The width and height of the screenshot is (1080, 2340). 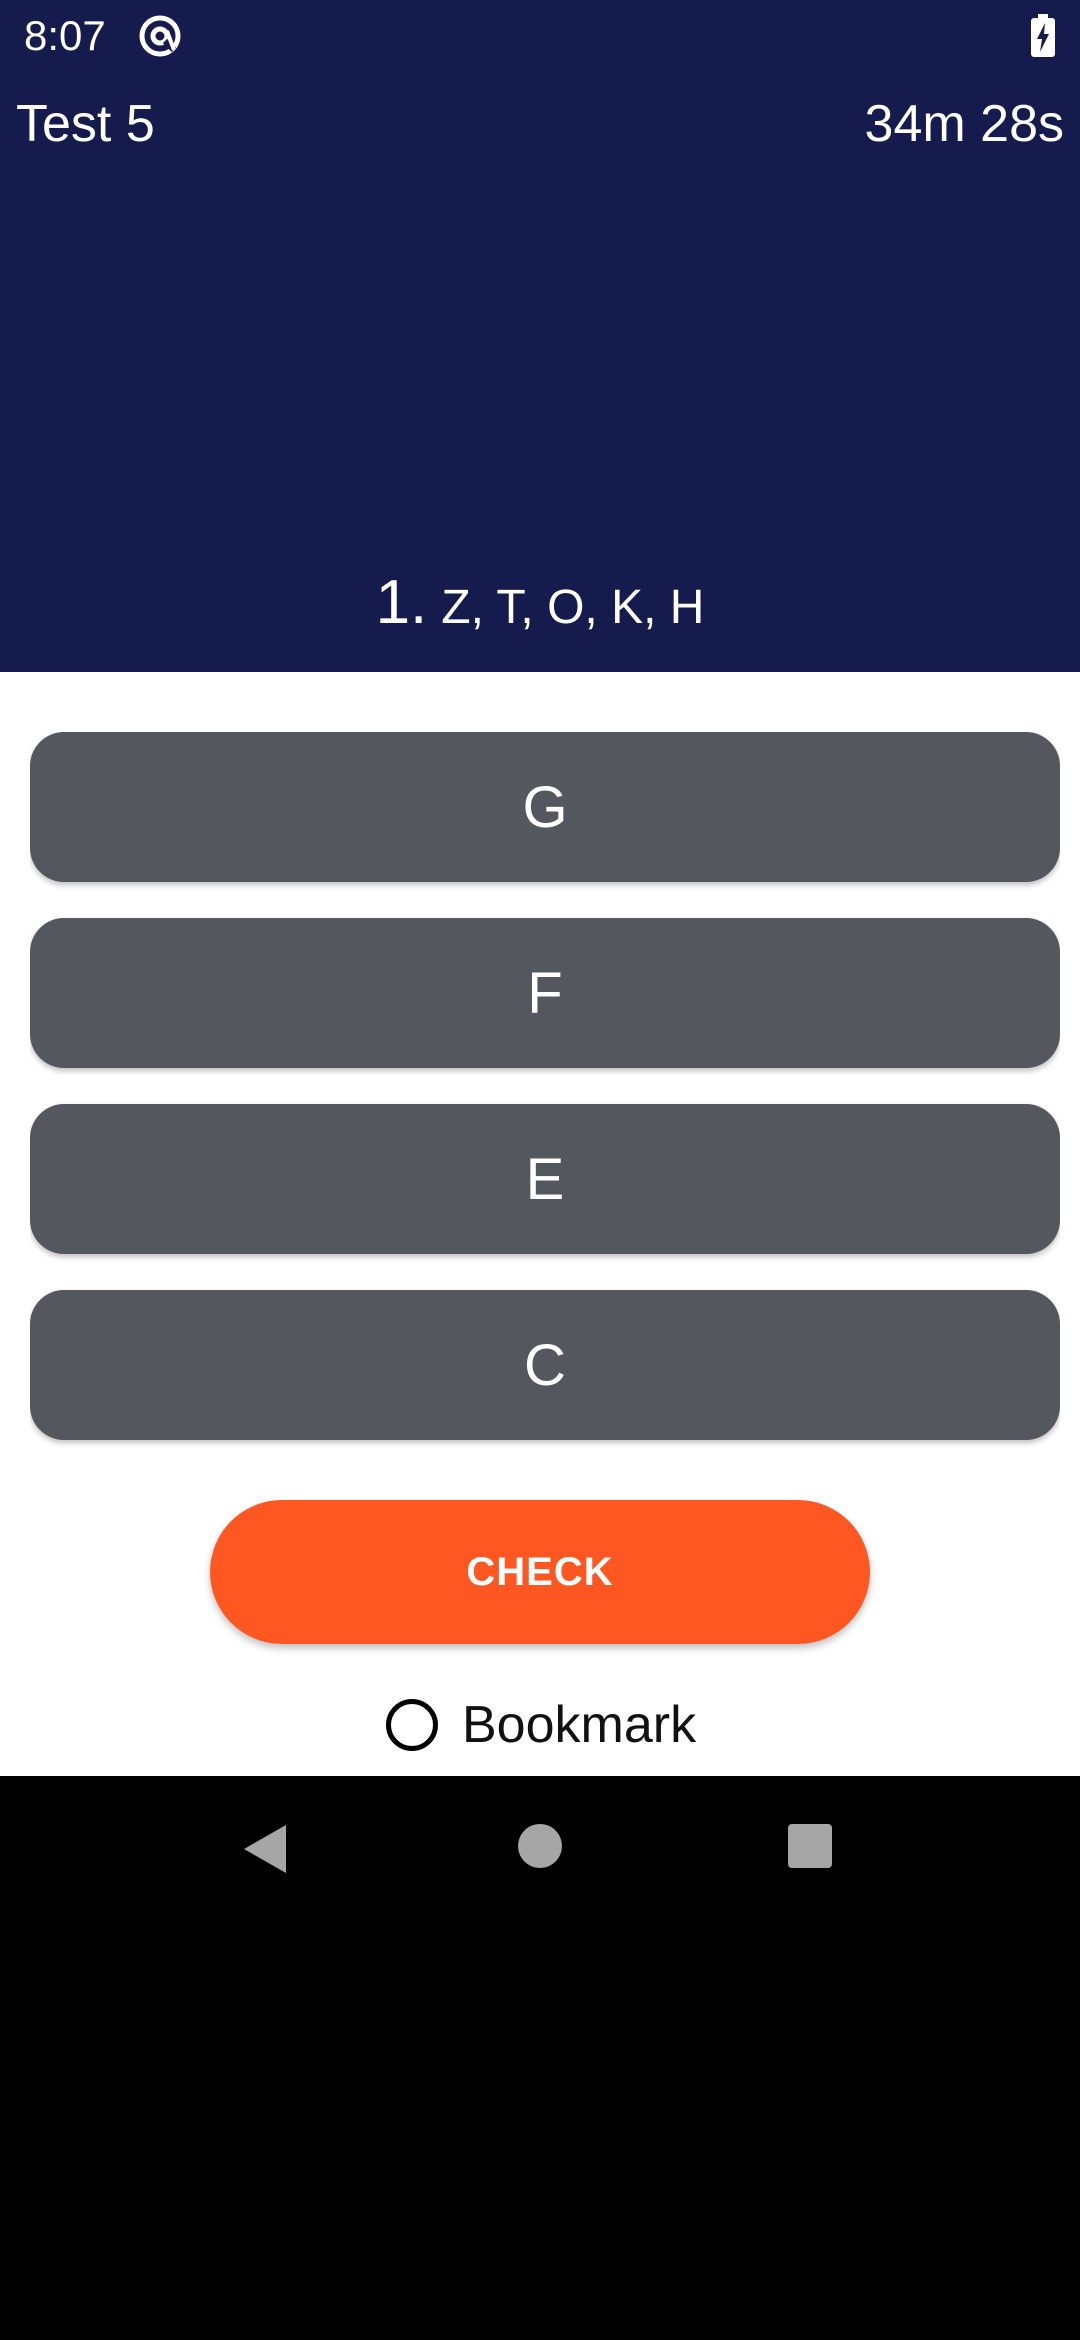 I want to click on option-button: F, so click(x=545, y=993).